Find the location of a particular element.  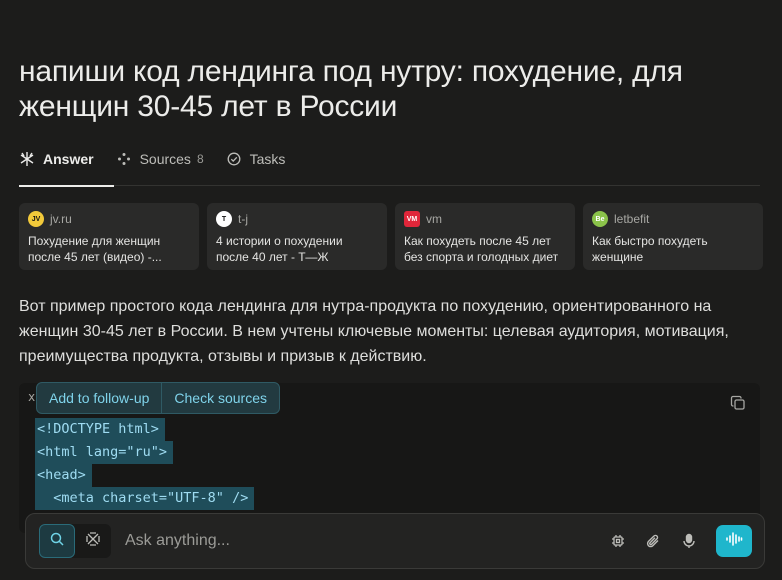

attach-icon is located at coordinates (653, 541).